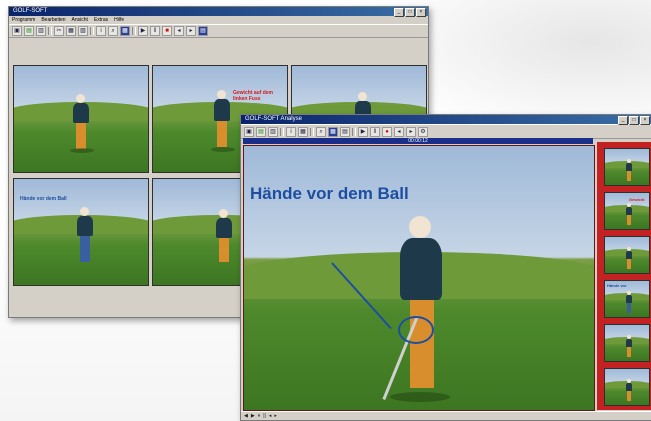 Image resolution: width=651 pixels, height=421 pixels. What do you see at coordinates (59, 31) in the screenshot?
I see `cut-icon: ✂` at bounding box center [59, 31].